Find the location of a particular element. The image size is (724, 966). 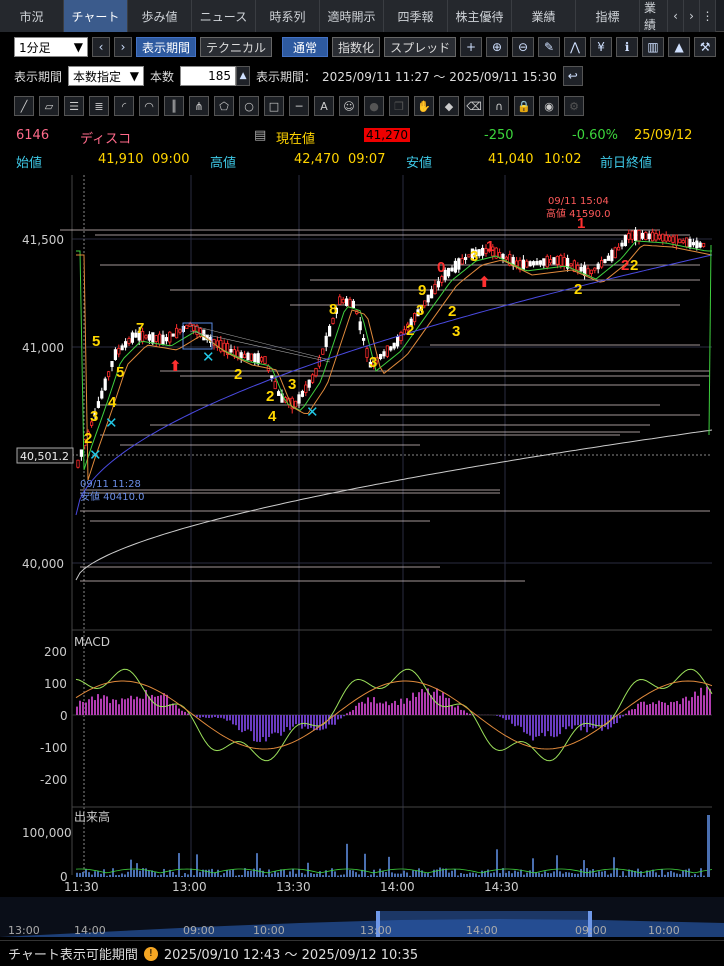

tab-menu-icon: ⋮ is located at coordinates (708, 16).